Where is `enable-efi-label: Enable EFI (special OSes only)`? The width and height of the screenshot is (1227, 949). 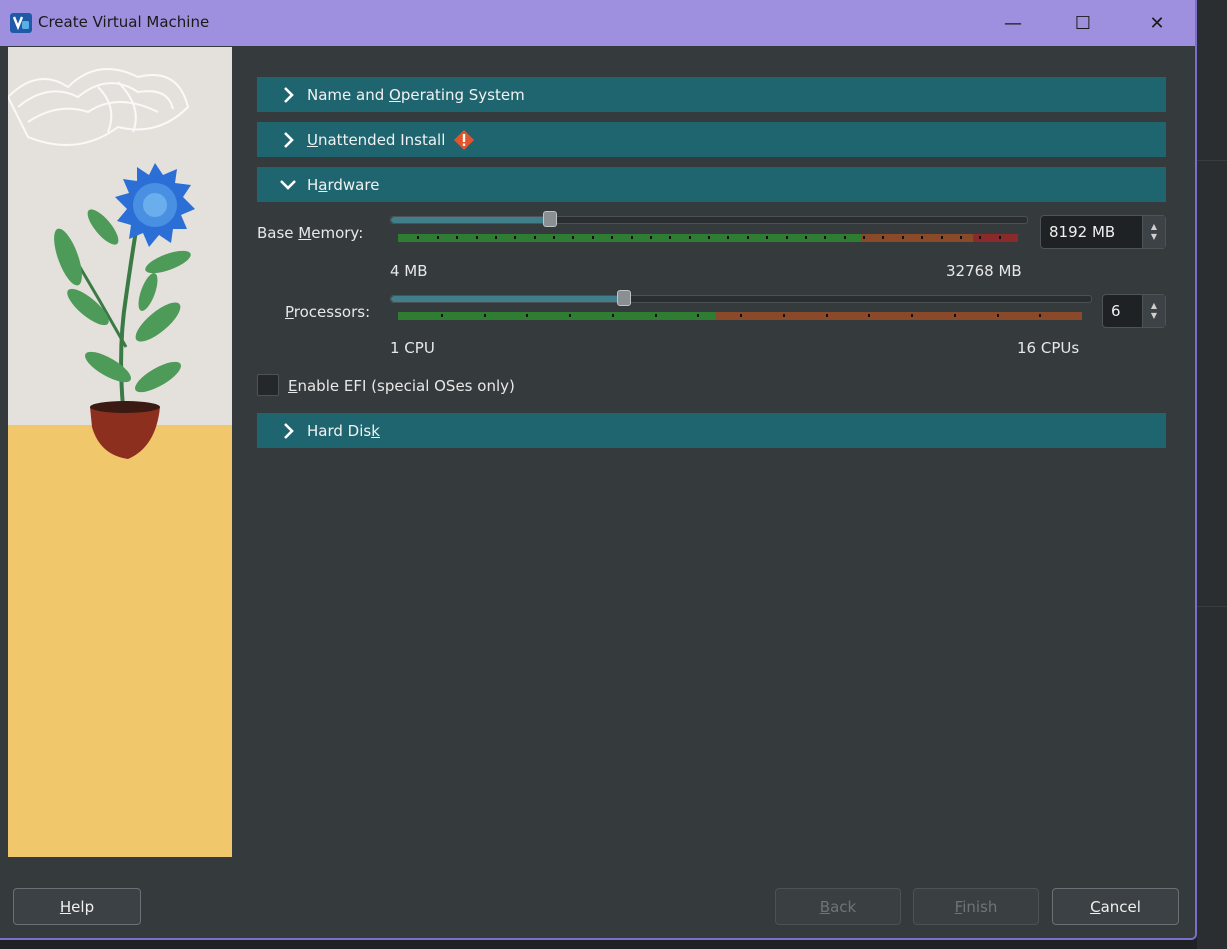 enable-efi-label: Enable EFI (special OSes only) is located at coordinates (401, 386).